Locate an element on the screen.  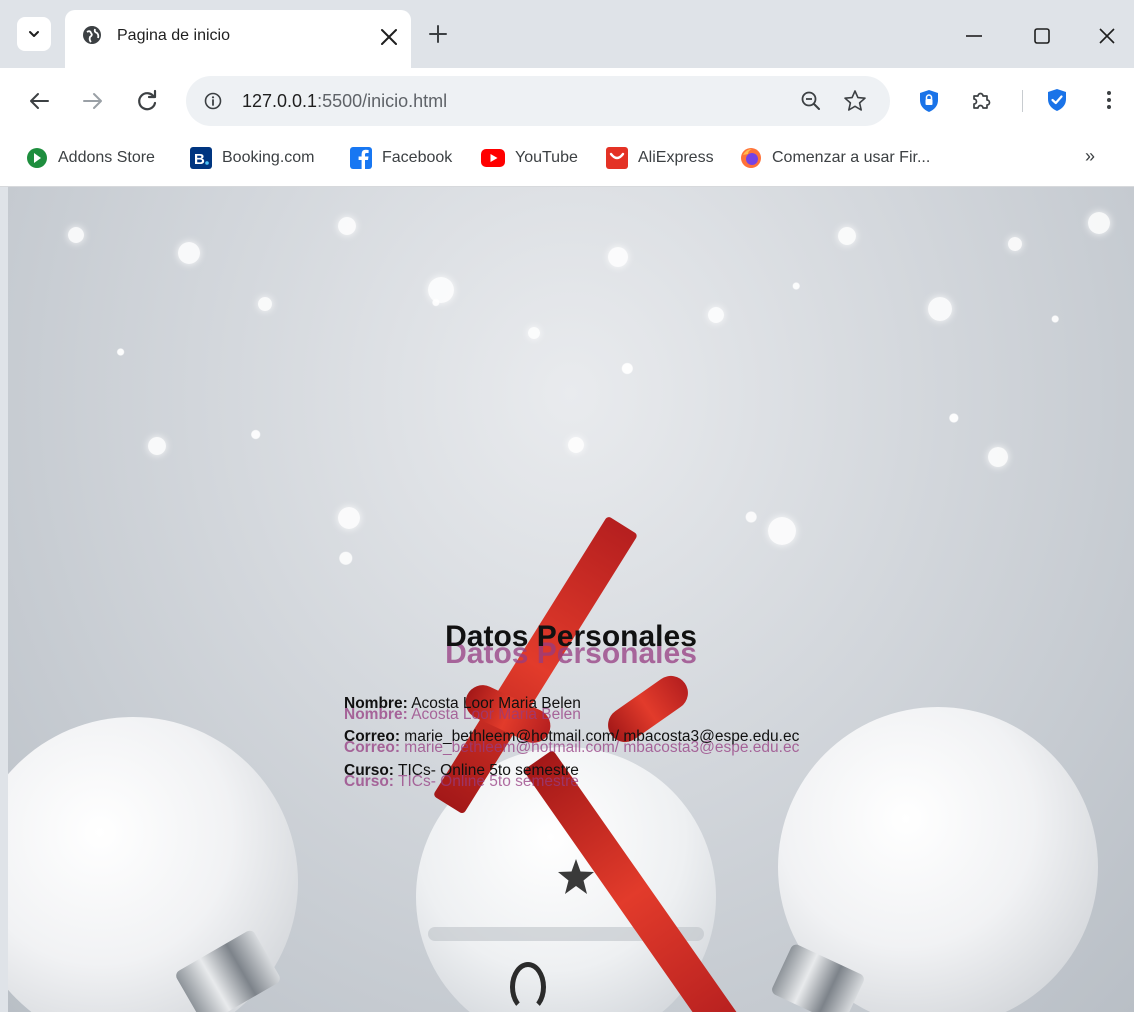
field-label: Curso: is located at coordinates (369, 770).